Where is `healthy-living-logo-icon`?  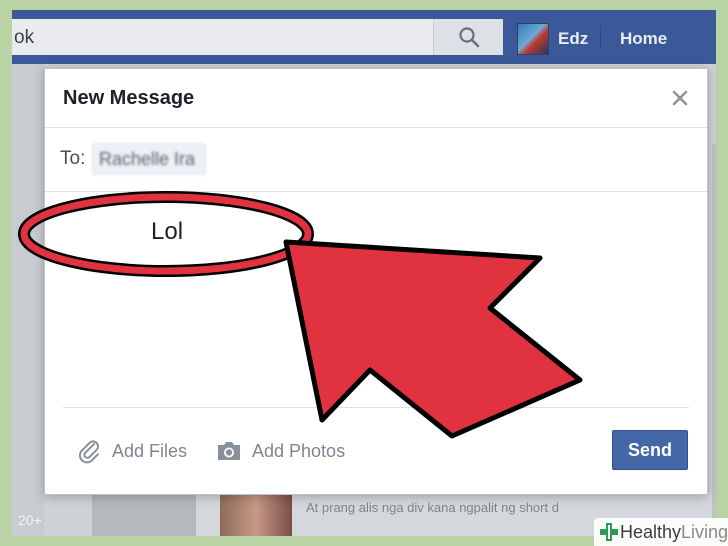
healthy-living-logo-icon is located at coordinates (609, 532).